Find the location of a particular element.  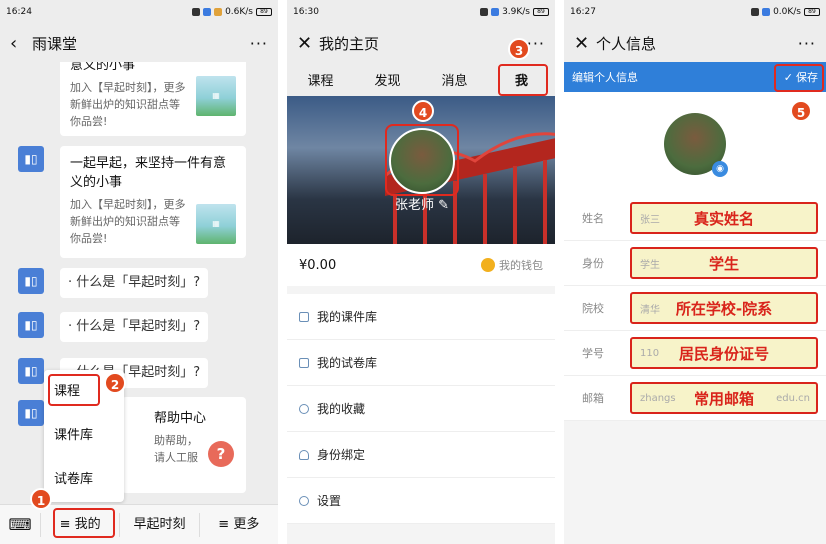

menu-item-label: 我的收藏 is located at coordinates (341, 409).